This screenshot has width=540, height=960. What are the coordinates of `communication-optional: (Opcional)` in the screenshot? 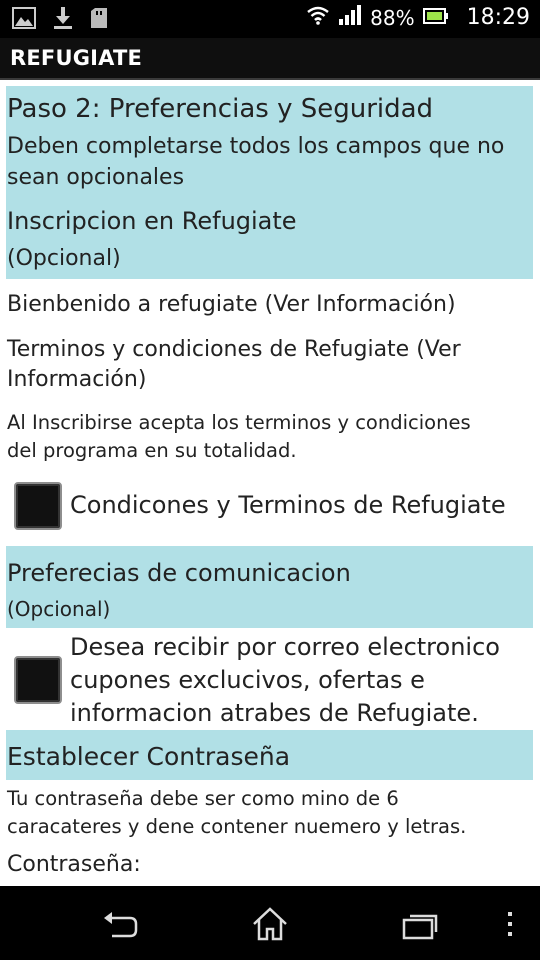 It's located at (59, 609).